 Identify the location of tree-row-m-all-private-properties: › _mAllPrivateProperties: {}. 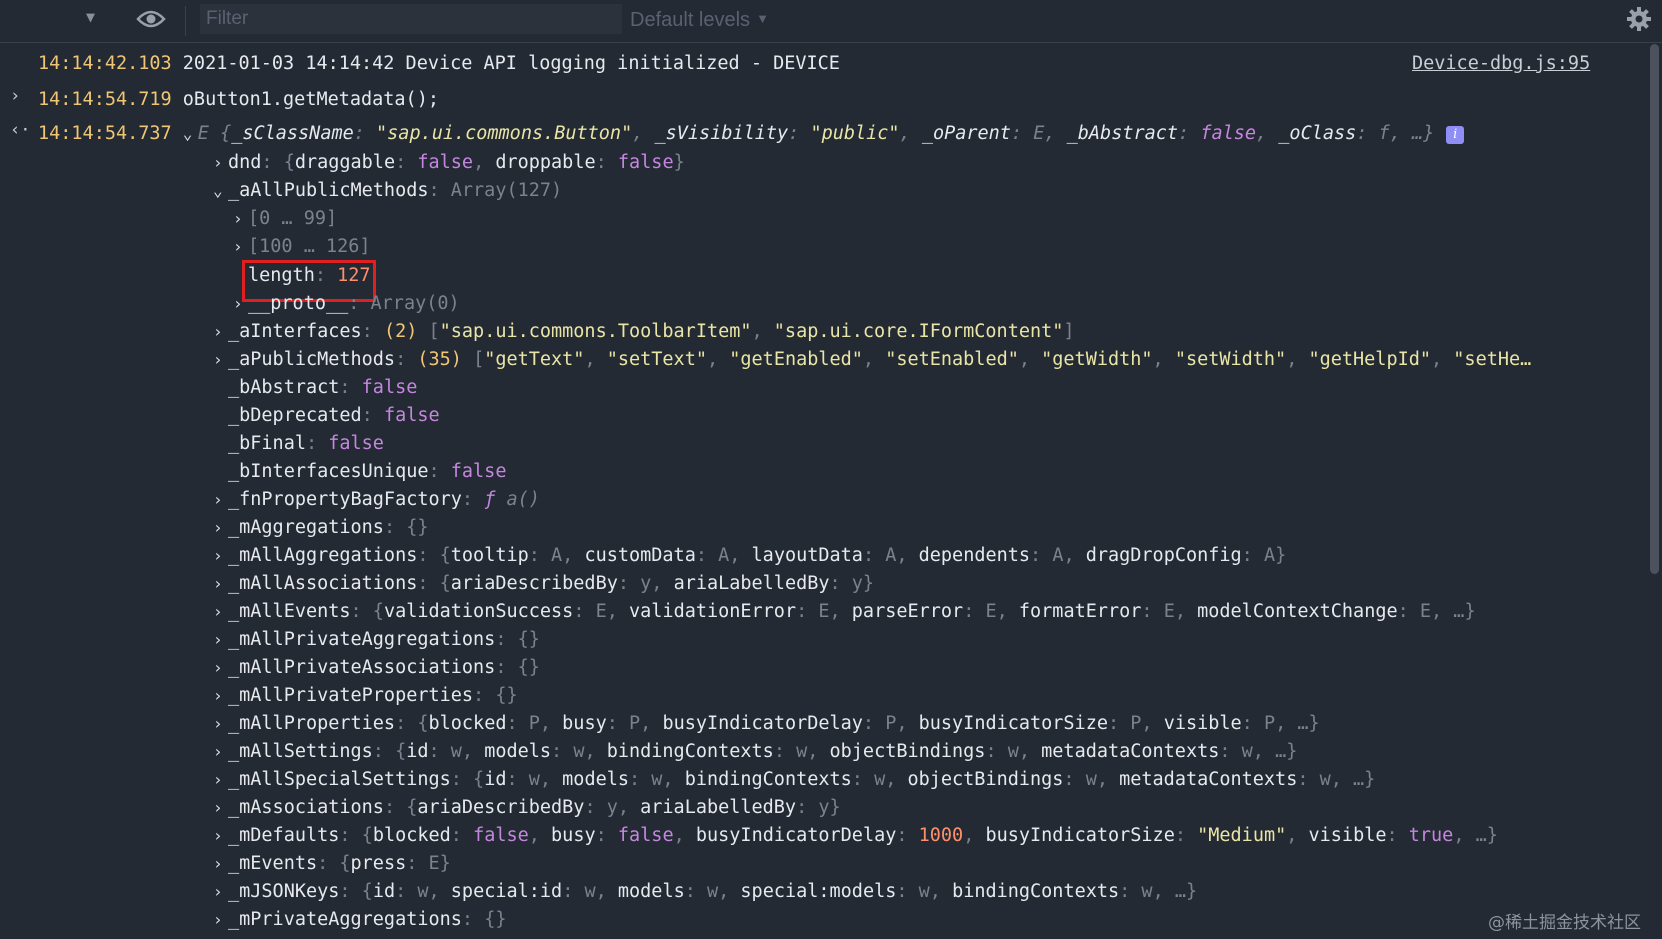
(365, 696).